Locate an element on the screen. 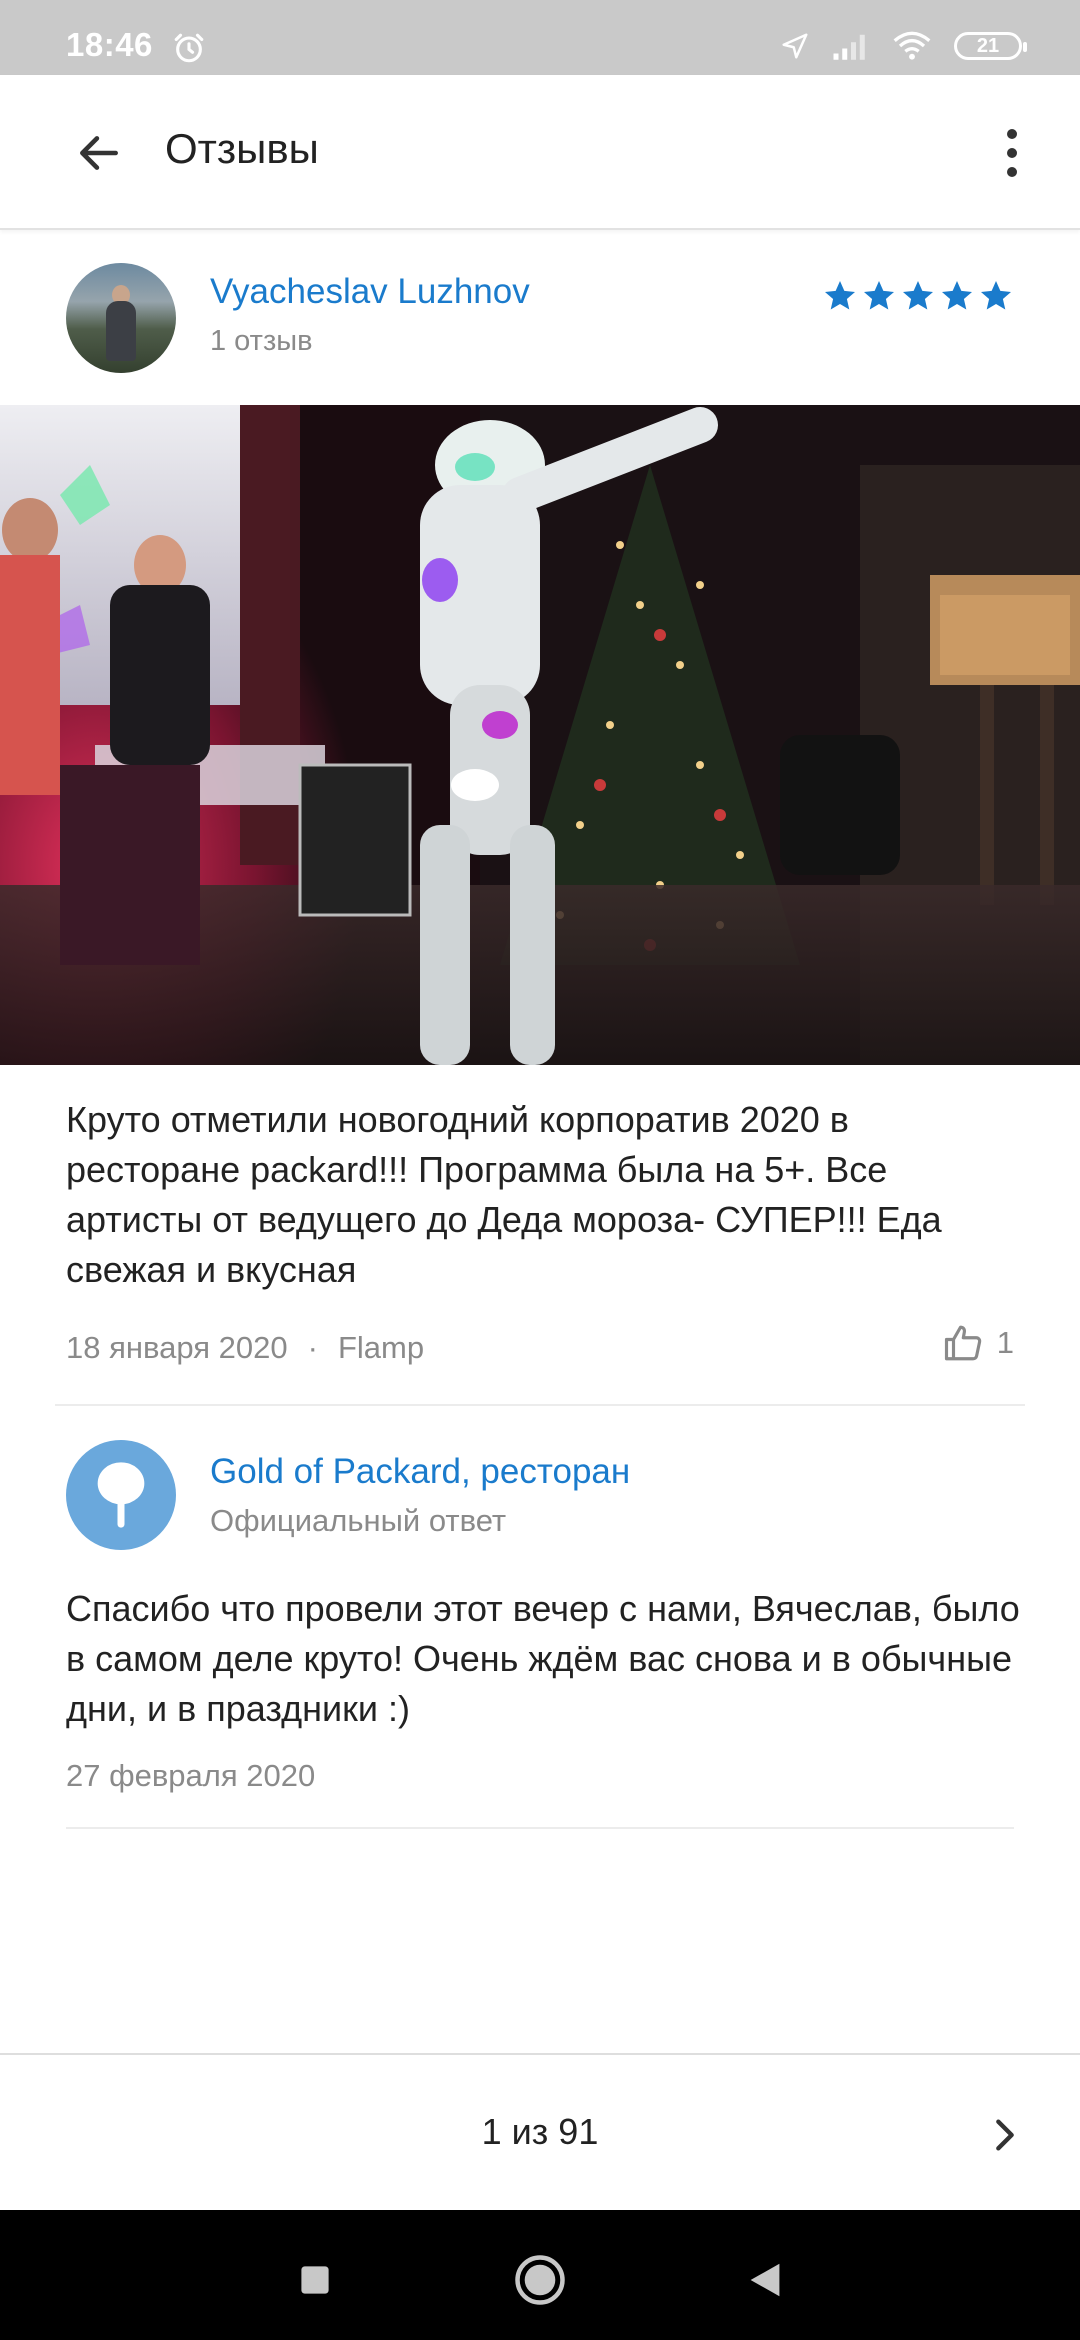  system-back-button is located at coordinates (765, 2280).